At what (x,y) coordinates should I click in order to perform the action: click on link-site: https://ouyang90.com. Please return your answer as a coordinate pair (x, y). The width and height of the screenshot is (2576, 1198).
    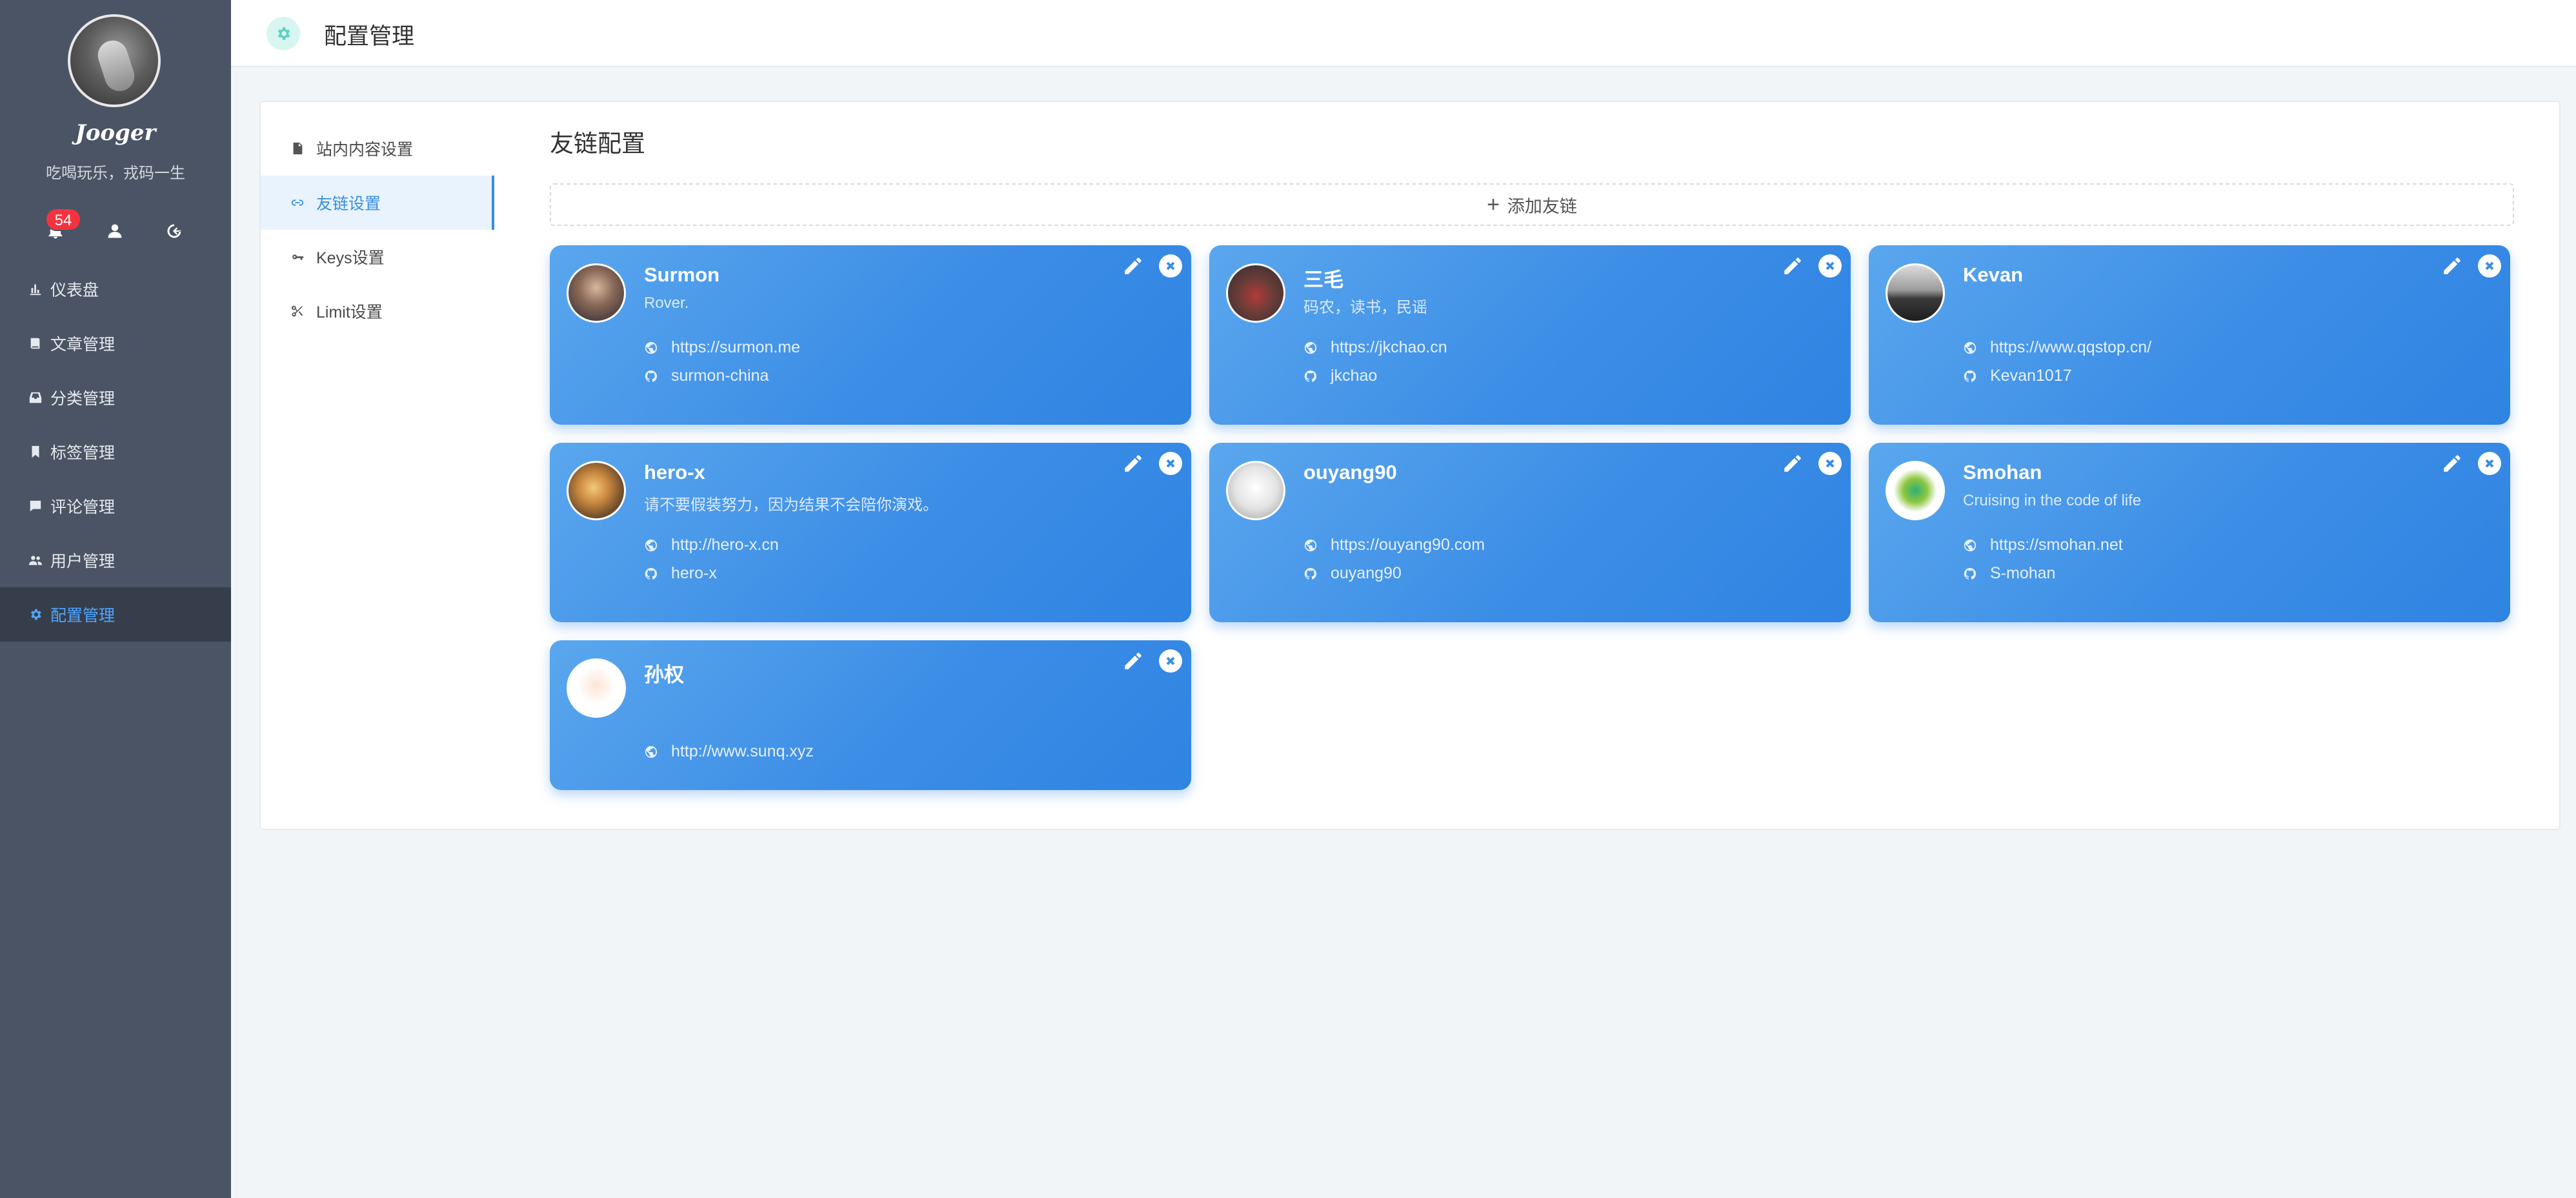
    Looking at the image, I should click on (1394, 545).